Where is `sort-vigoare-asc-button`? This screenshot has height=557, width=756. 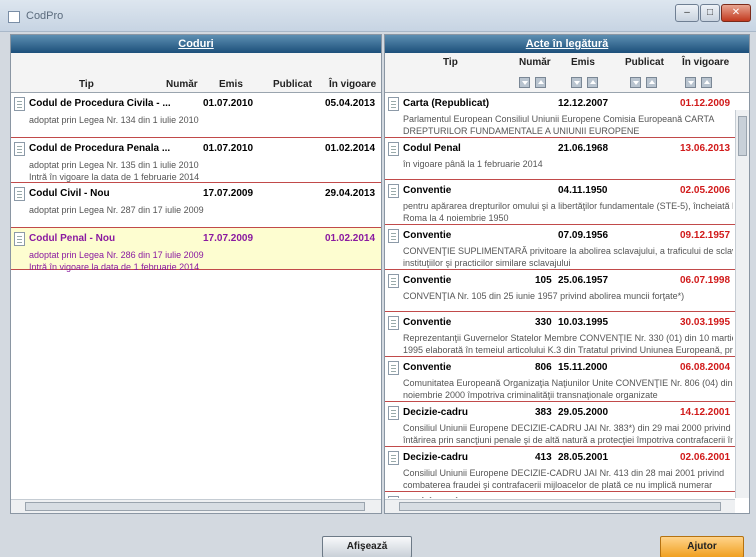
sort-vigoare-asc-button is located at coordinates (706, 82).